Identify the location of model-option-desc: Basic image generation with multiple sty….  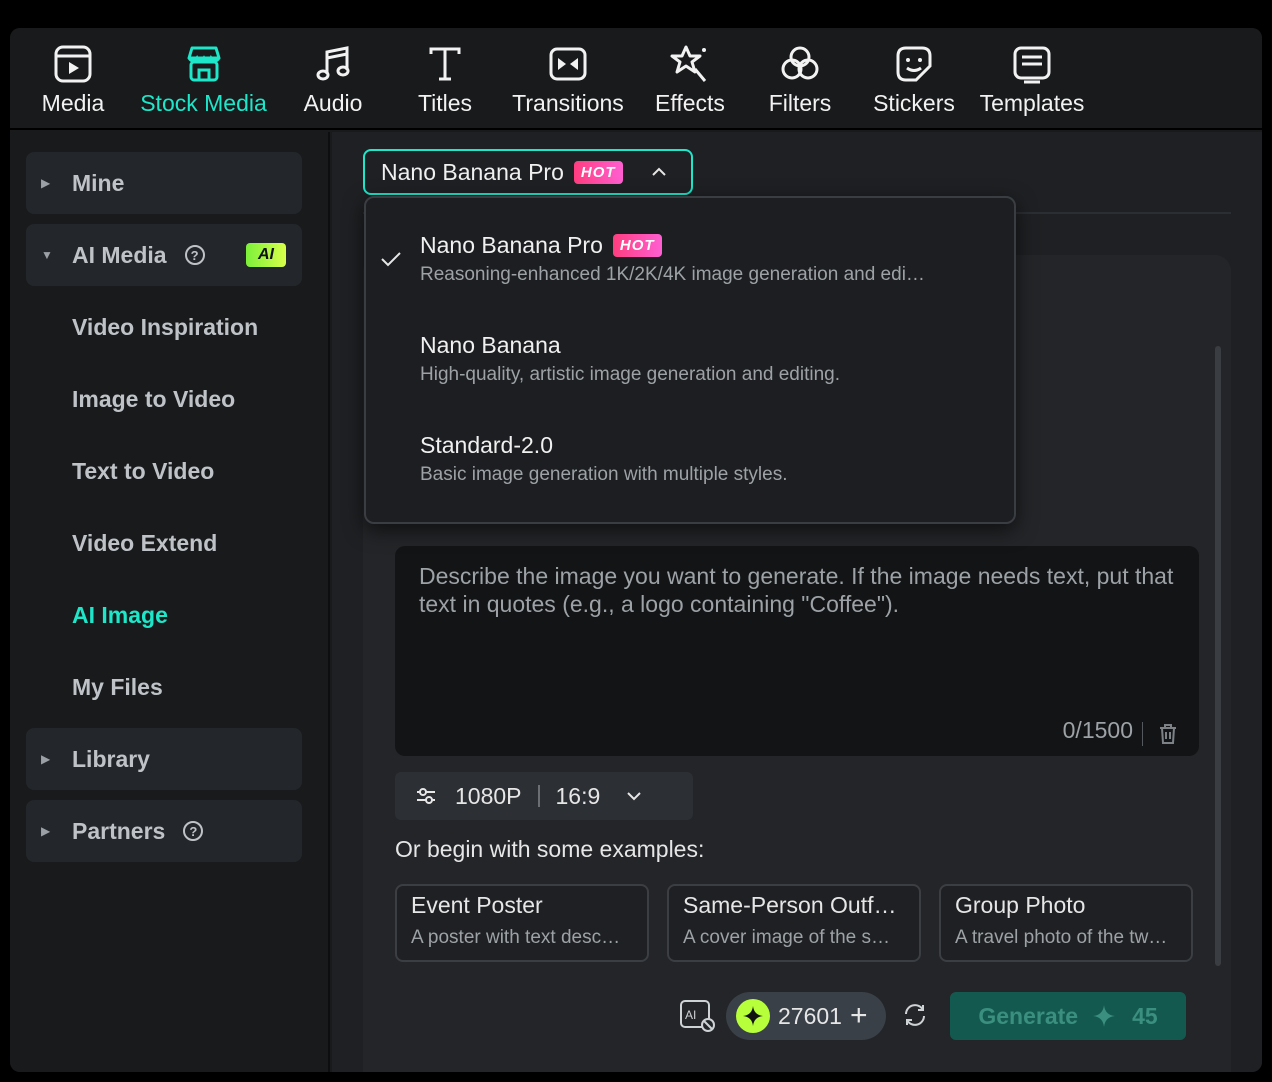
(604, 474).